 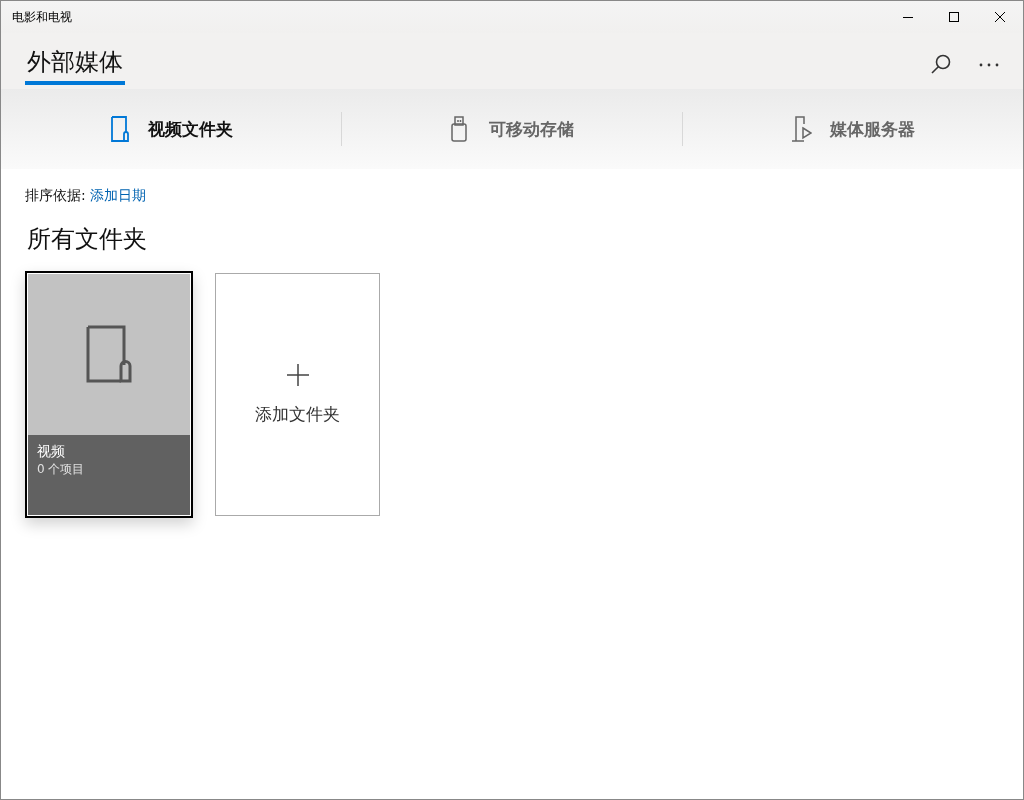 I want to click on tab: 视频文件夹, so click(x=171, y=129).